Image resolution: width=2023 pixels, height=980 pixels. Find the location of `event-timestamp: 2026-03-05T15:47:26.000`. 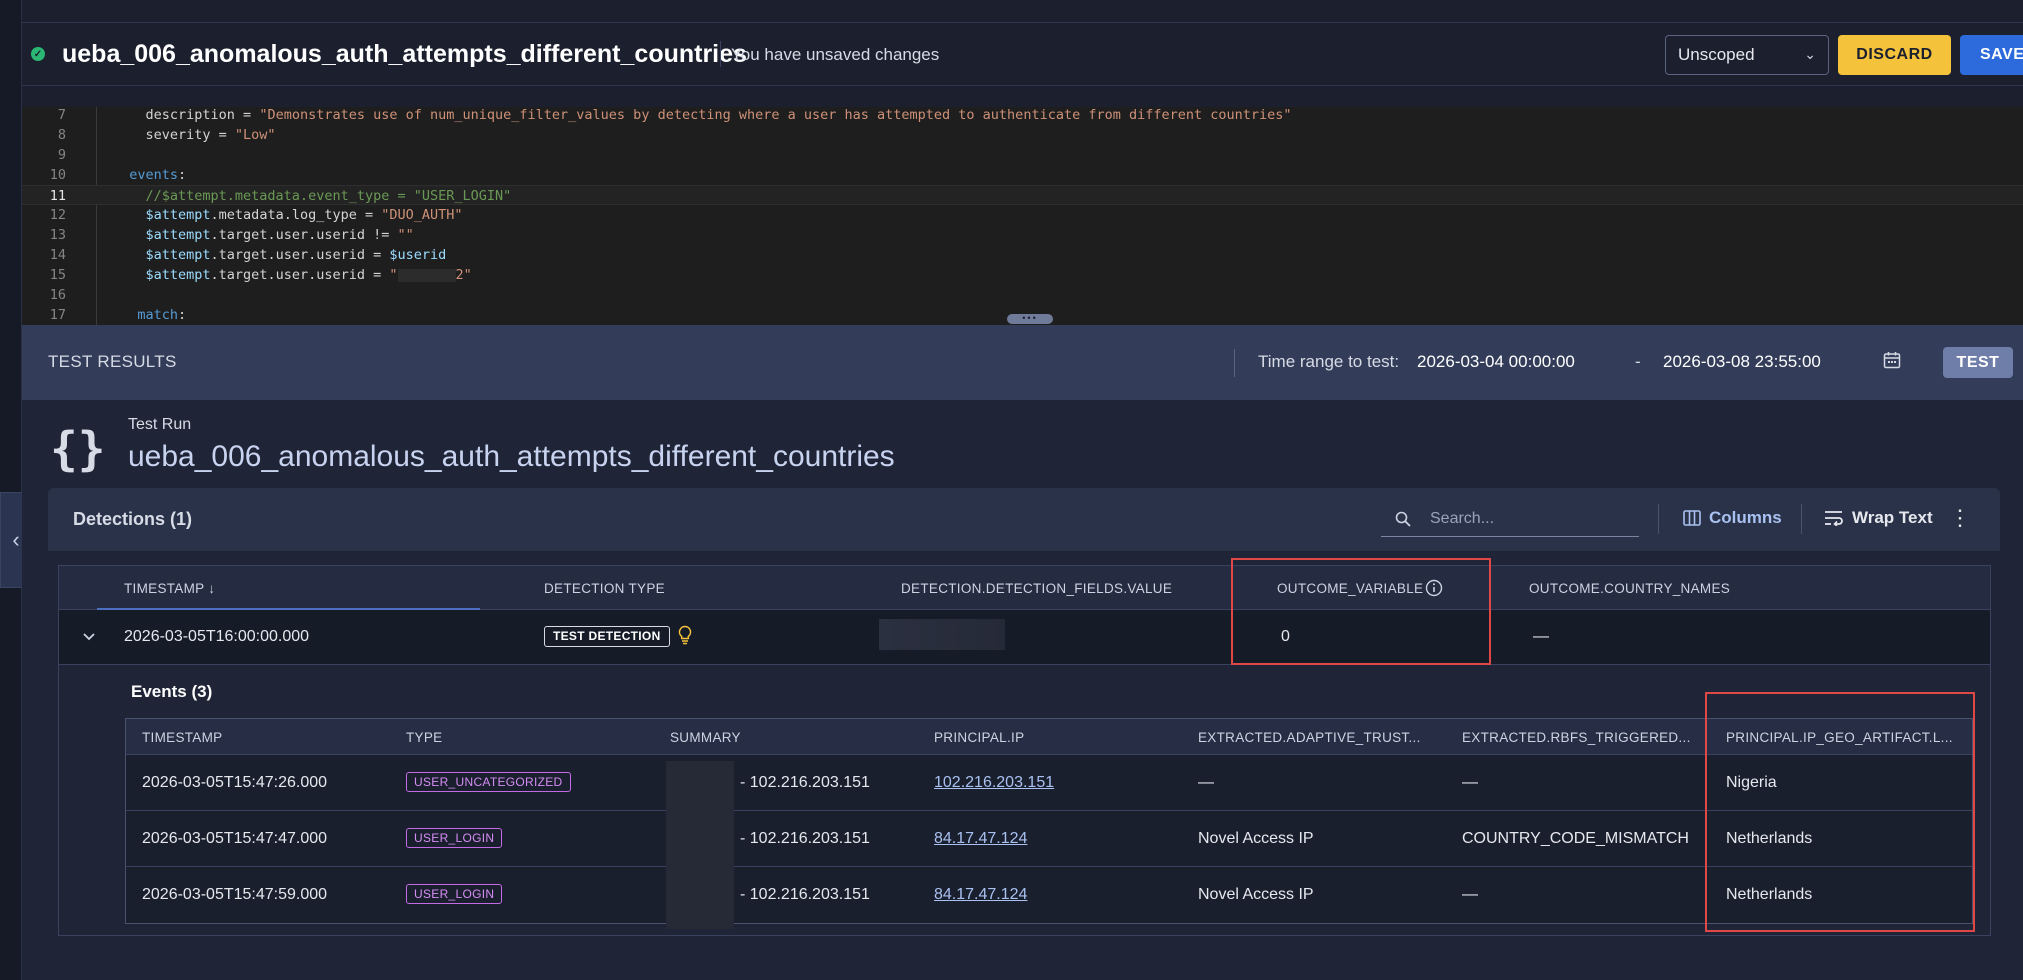

event-timestamp: 2026-03-05T15:47:26.000 is located at coordinates (235, 782).